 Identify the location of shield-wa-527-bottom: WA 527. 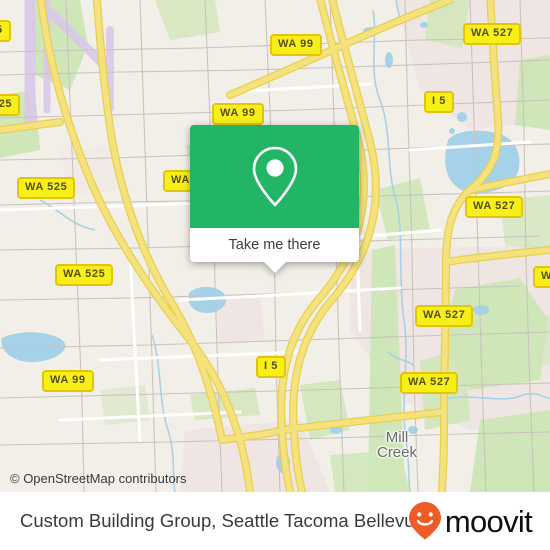
(429, 383).